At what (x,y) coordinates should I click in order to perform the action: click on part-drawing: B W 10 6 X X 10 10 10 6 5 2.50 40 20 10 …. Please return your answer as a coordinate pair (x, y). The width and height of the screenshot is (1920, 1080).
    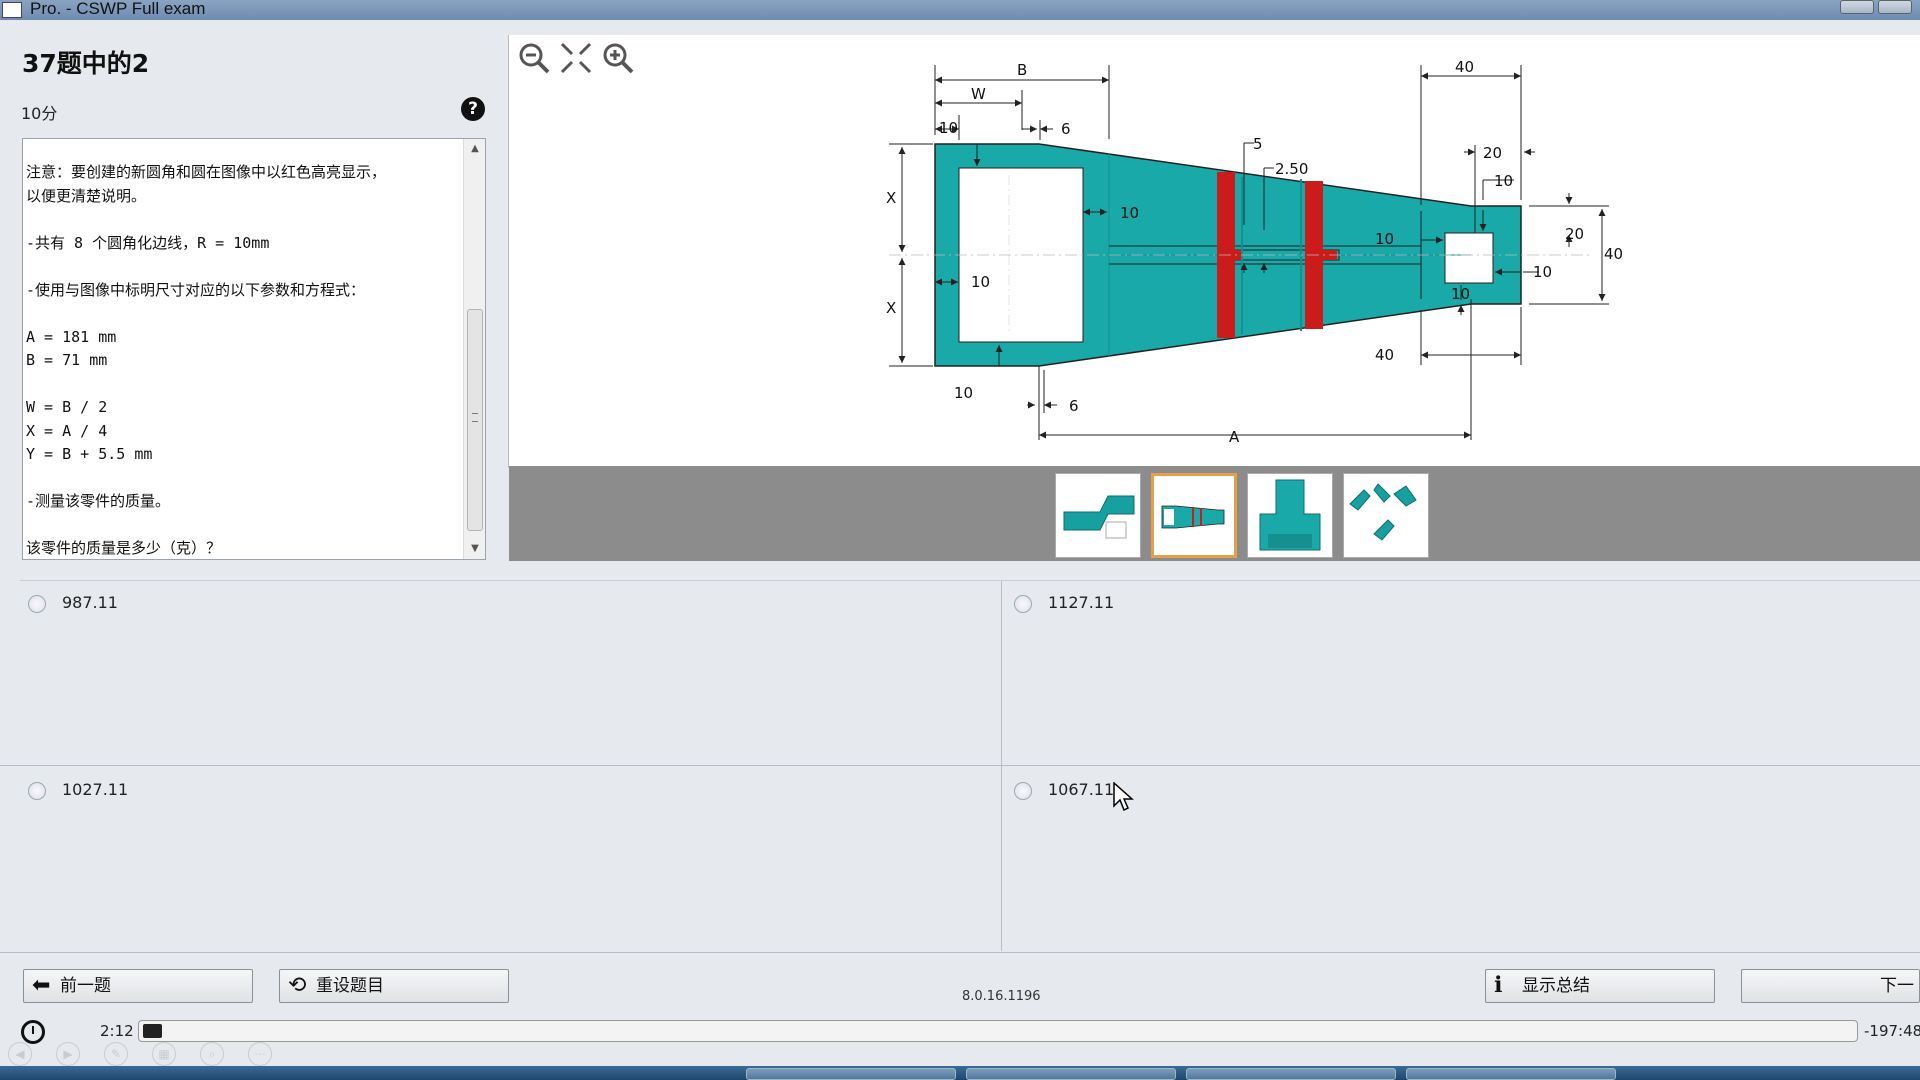
    Looking at the image, I should click on (1254, 252).